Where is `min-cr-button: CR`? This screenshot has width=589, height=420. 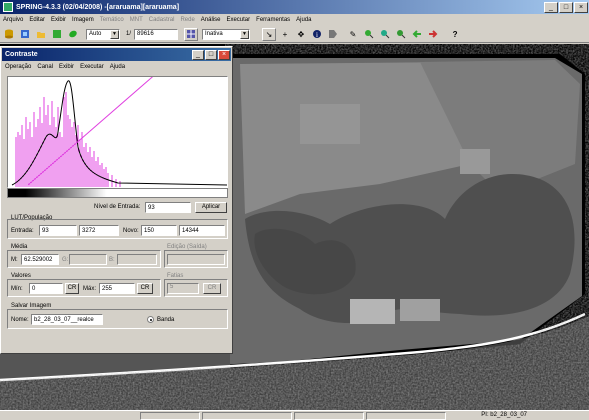
min-cr-button: CR is located at coordinates (72, 288).